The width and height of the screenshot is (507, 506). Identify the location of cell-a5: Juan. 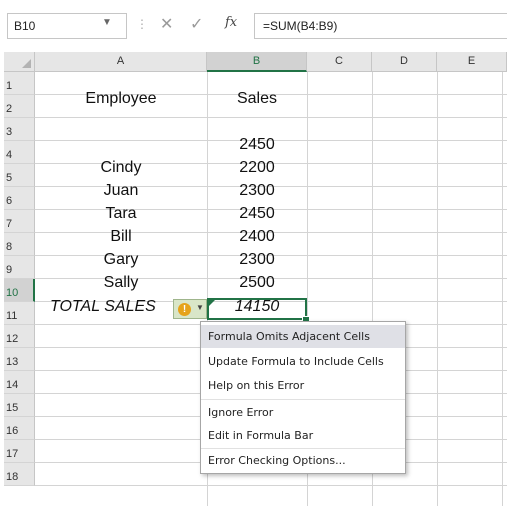
(121, 191).